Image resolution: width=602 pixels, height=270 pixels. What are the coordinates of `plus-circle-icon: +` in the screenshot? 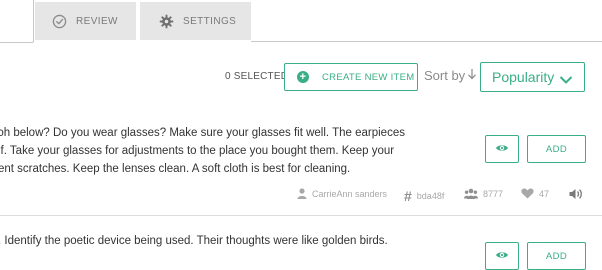 It's located at (303, 77).